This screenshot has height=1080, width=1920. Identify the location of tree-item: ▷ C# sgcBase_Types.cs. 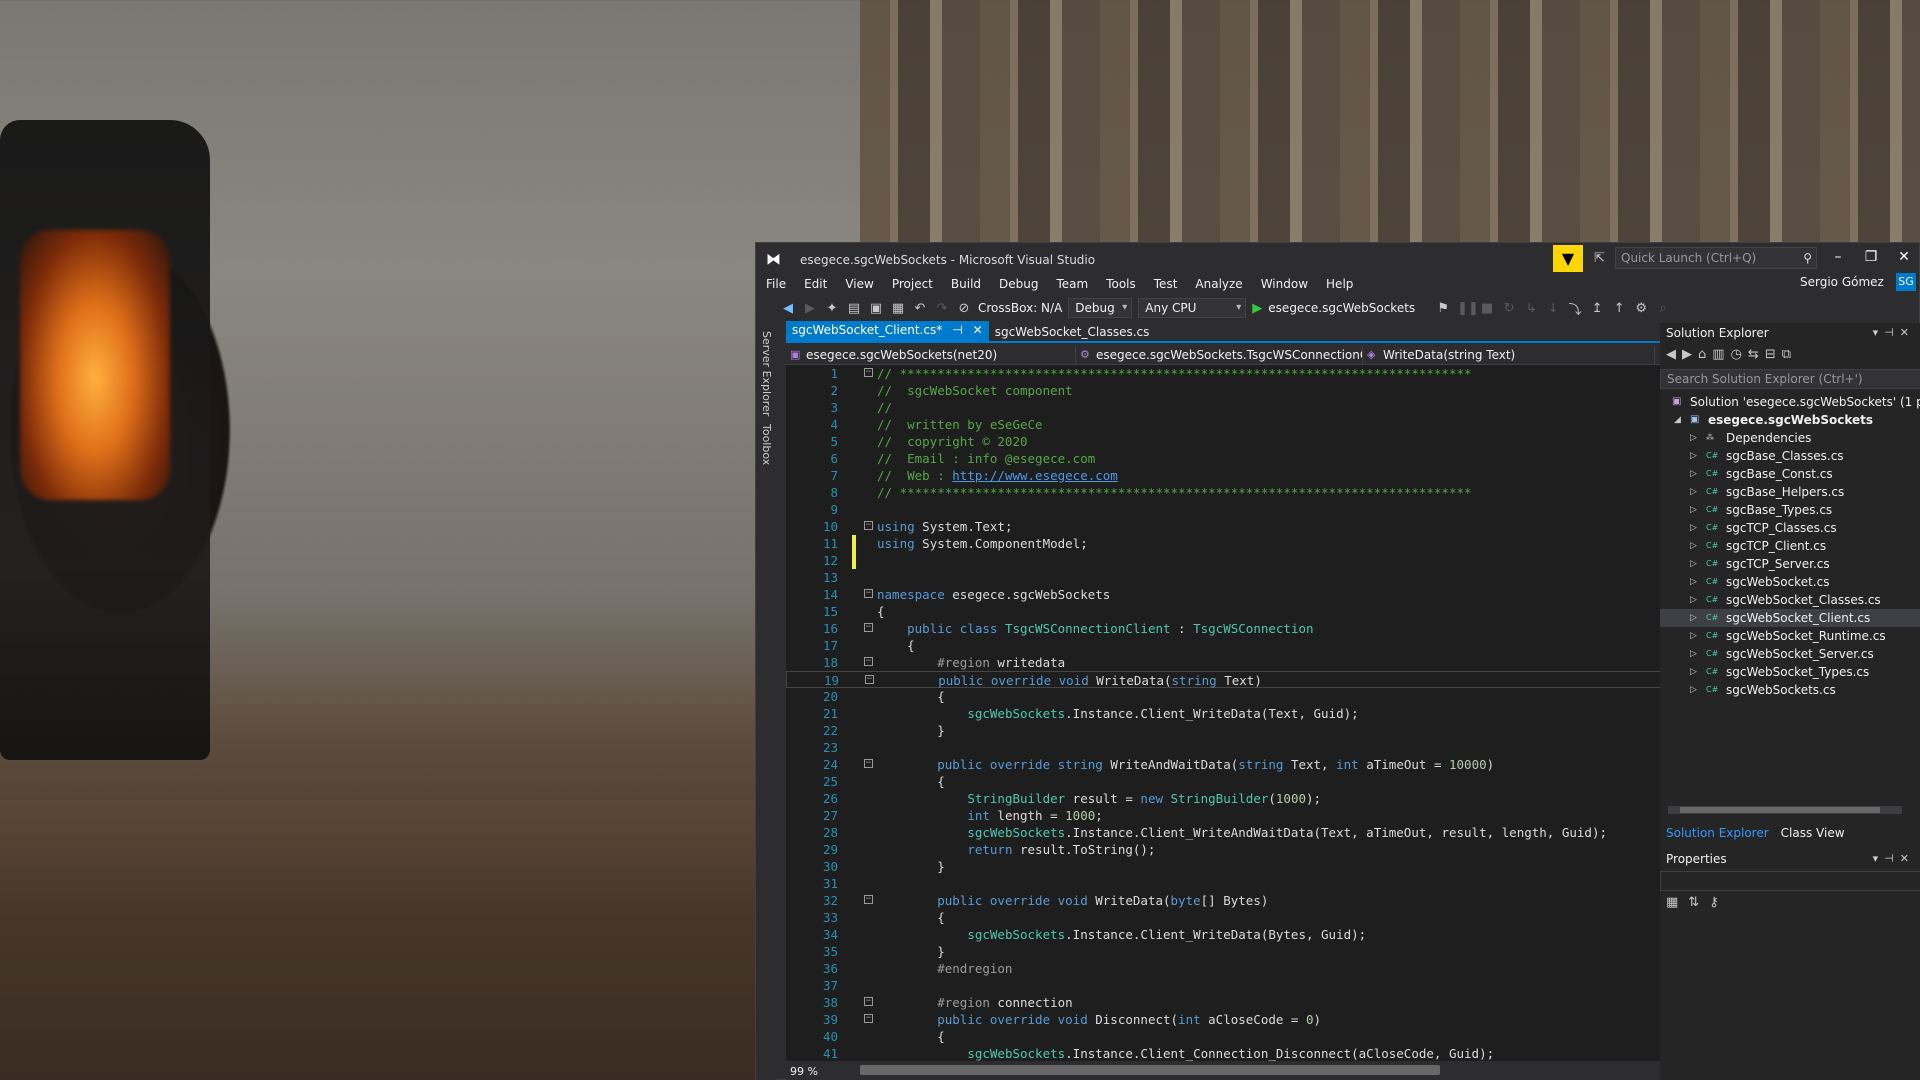
(1790, 510).